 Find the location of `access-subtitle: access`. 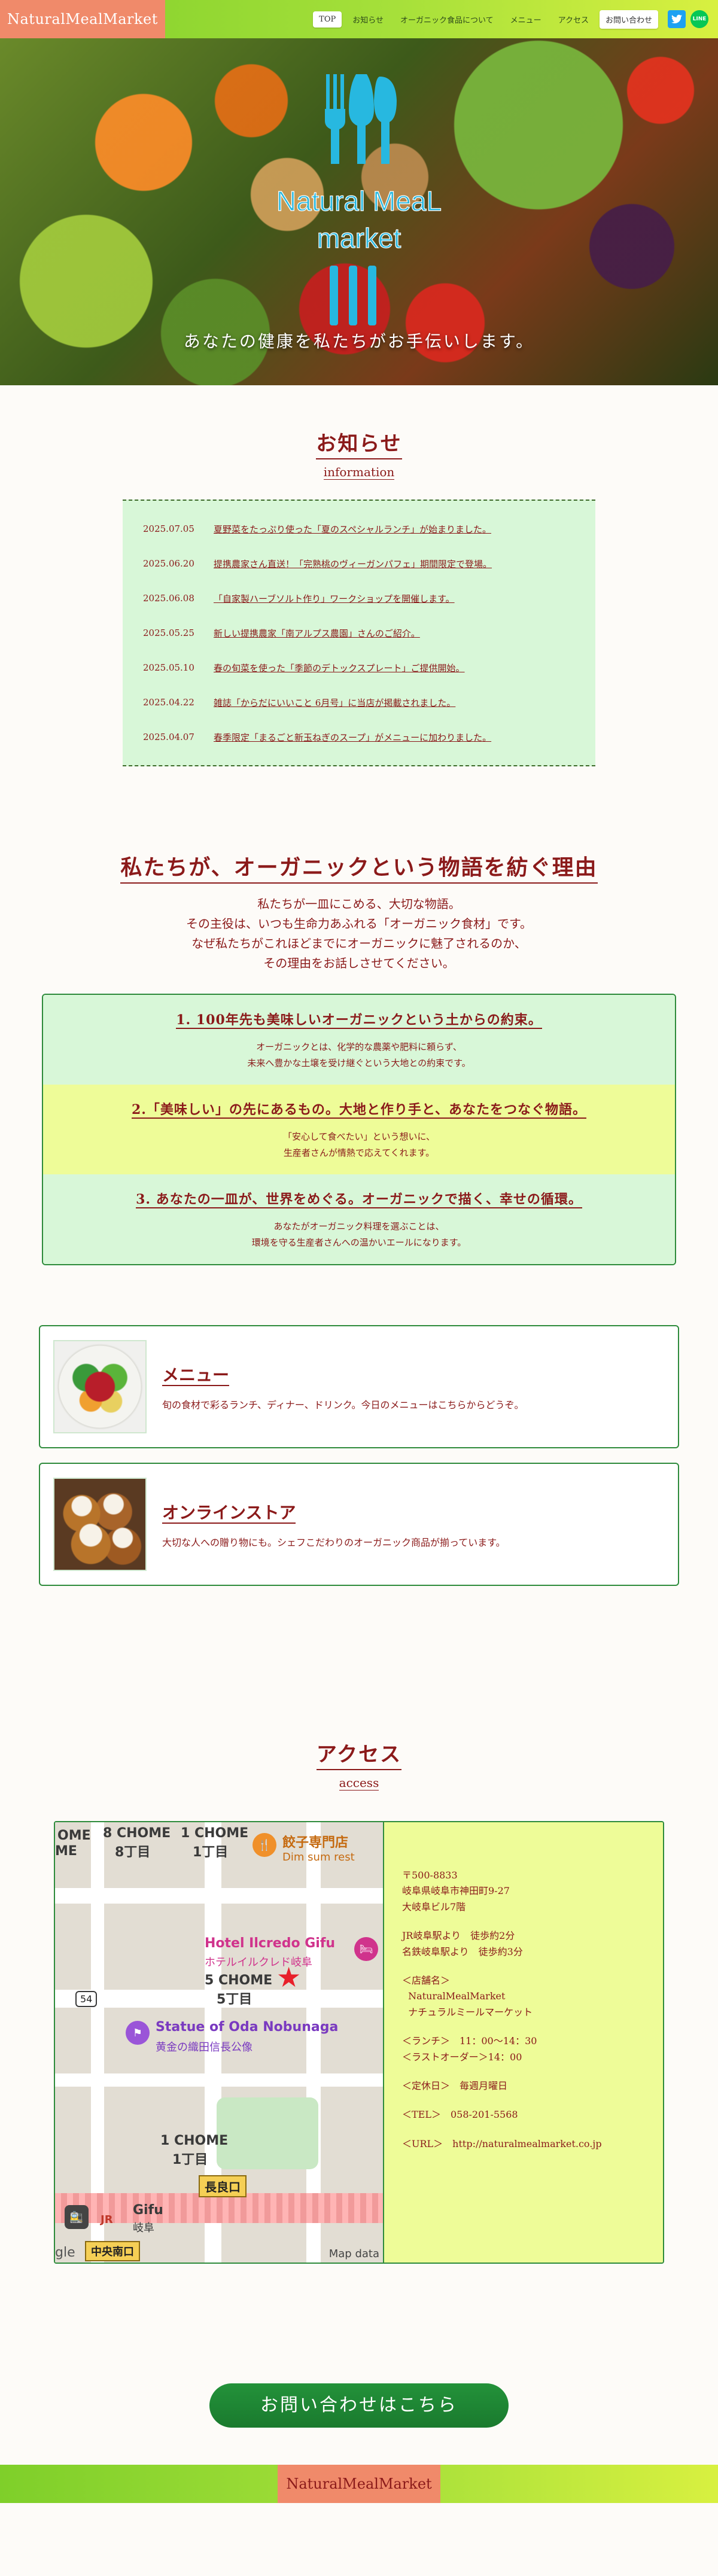

access-subtitle: access is located at coordinates (359, 1783).